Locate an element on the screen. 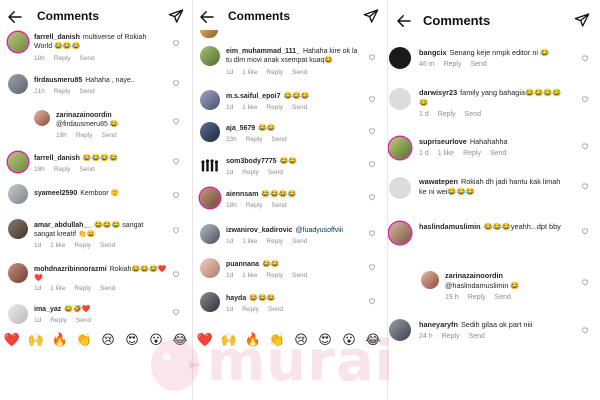  comment-username: izwanirov_kadirovic is located at coordinates (259, 230).